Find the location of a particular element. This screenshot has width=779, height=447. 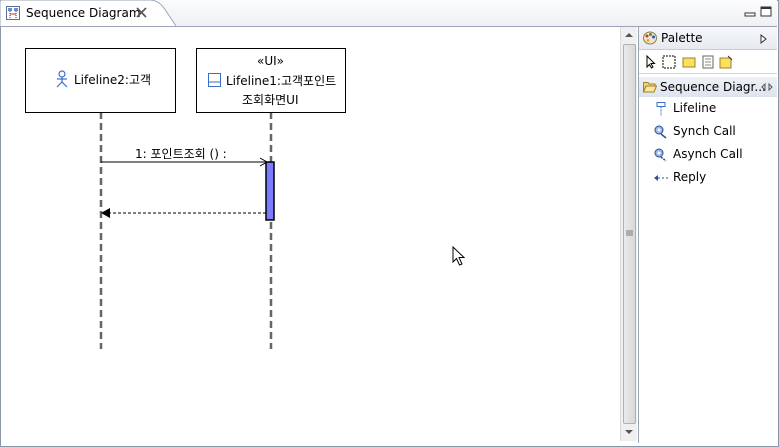

scrollbar-thumb is located at coordinates (629, 234).